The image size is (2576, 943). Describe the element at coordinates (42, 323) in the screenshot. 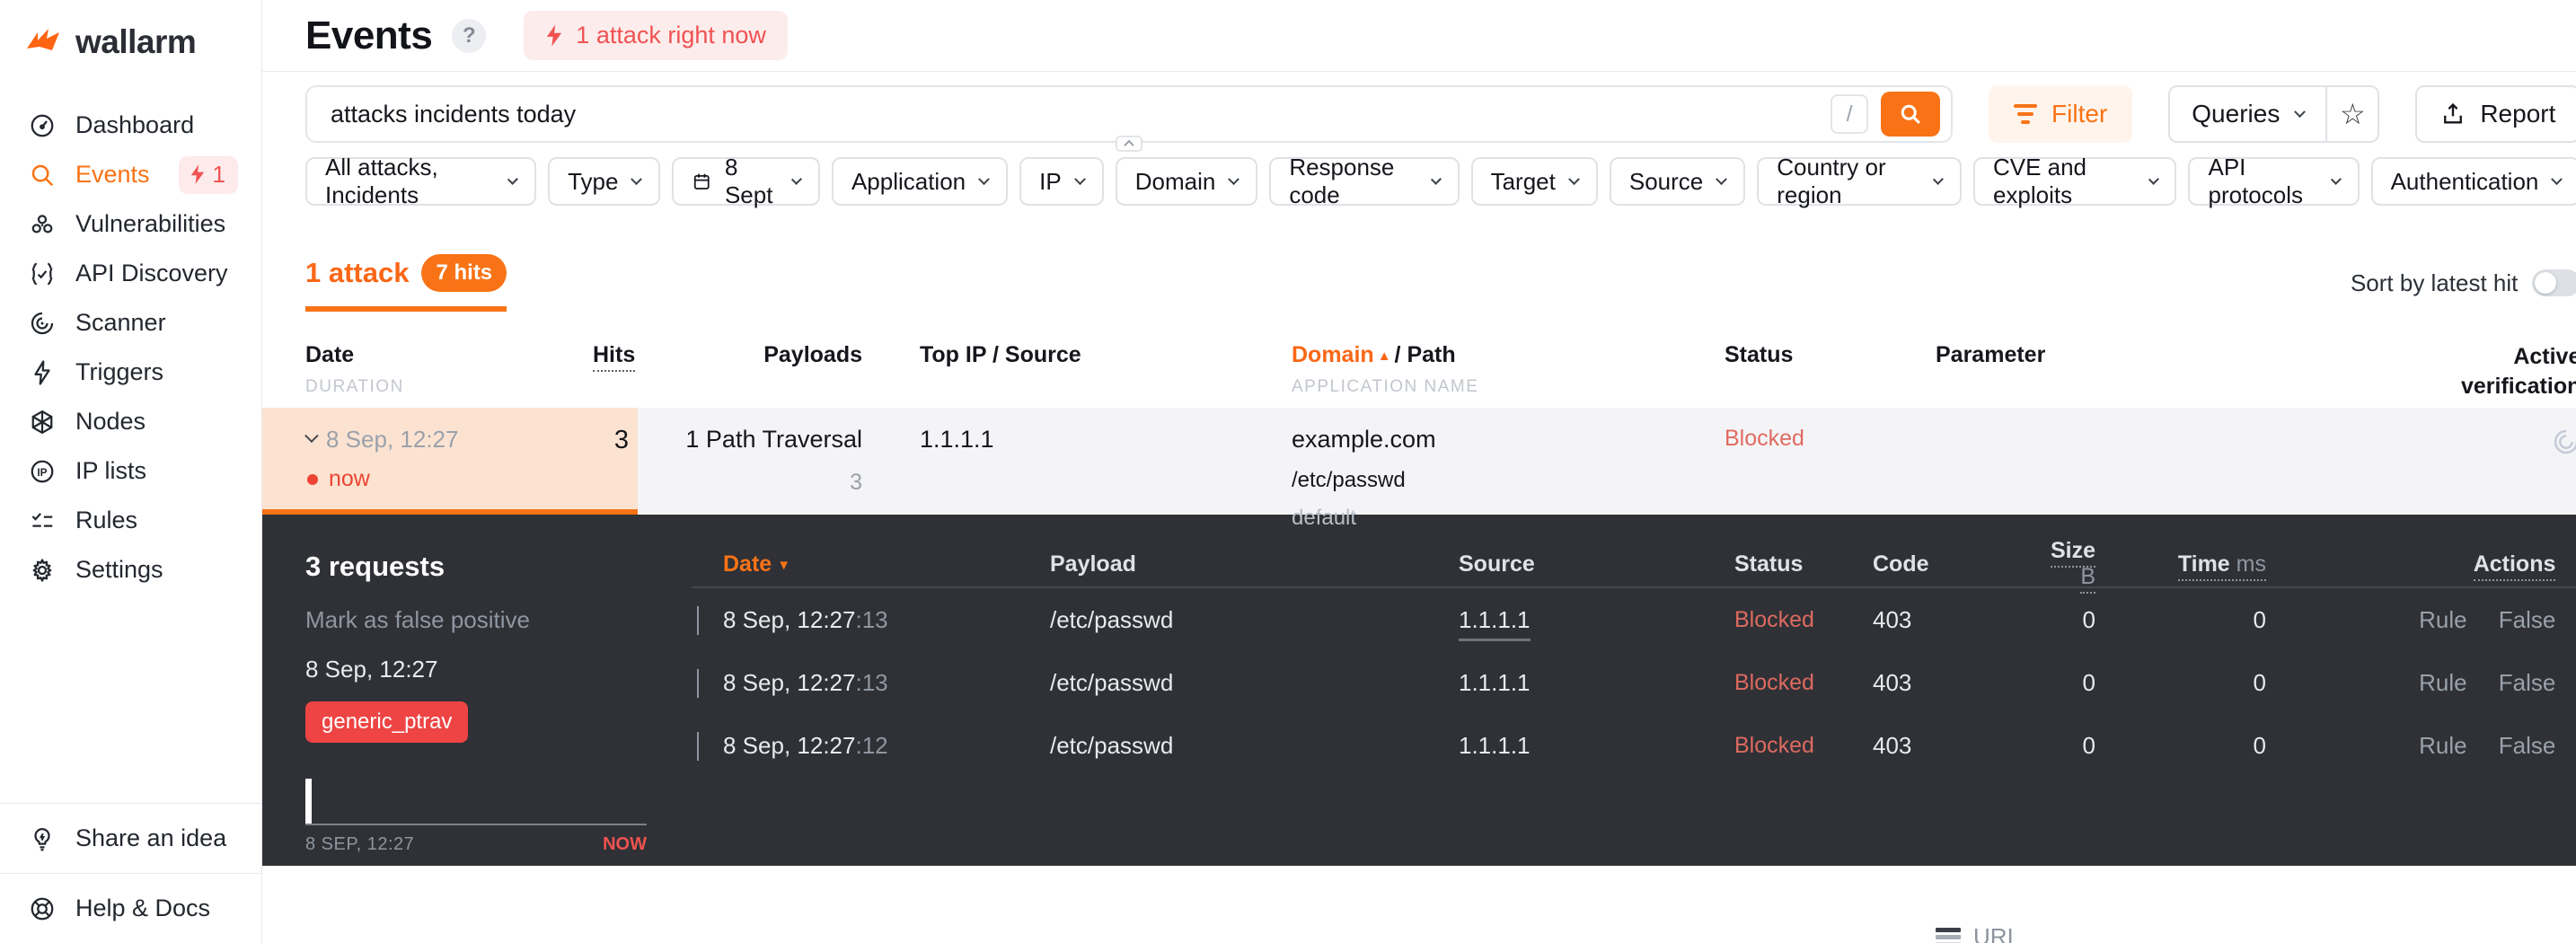

I see `scanner-icon` at that location.